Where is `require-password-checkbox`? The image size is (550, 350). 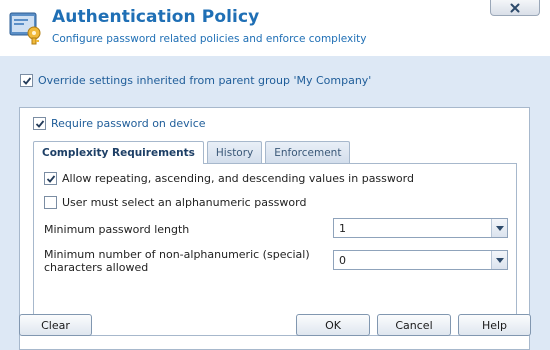 require-password-checkbox is located at coordinates (39, 123).